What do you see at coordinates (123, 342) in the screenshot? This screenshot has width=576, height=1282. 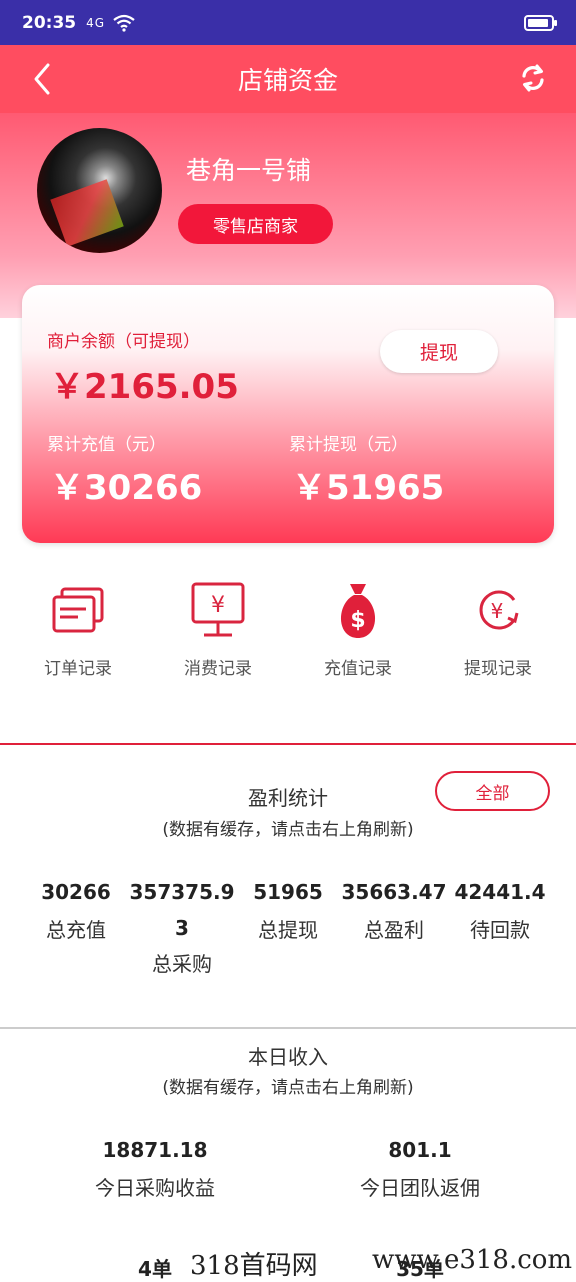 I see `balance-label: 商户余额（可提现）` at bounding box center [123, 342].